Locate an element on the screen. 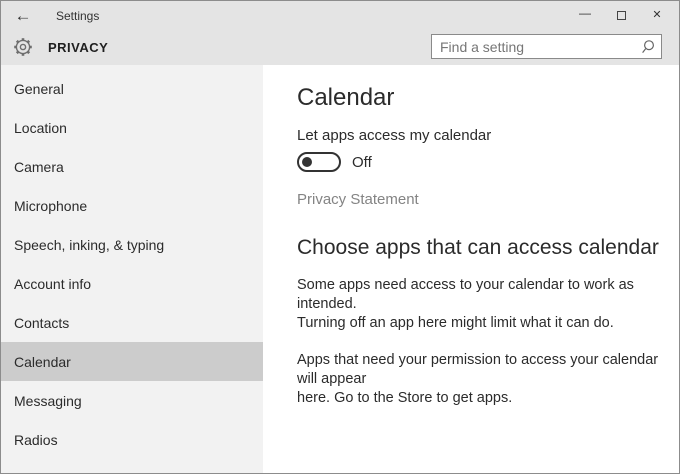 The height and width of the screenshot is (474, 680). sidebar-item-general: General is located at coordinates (132, 88).